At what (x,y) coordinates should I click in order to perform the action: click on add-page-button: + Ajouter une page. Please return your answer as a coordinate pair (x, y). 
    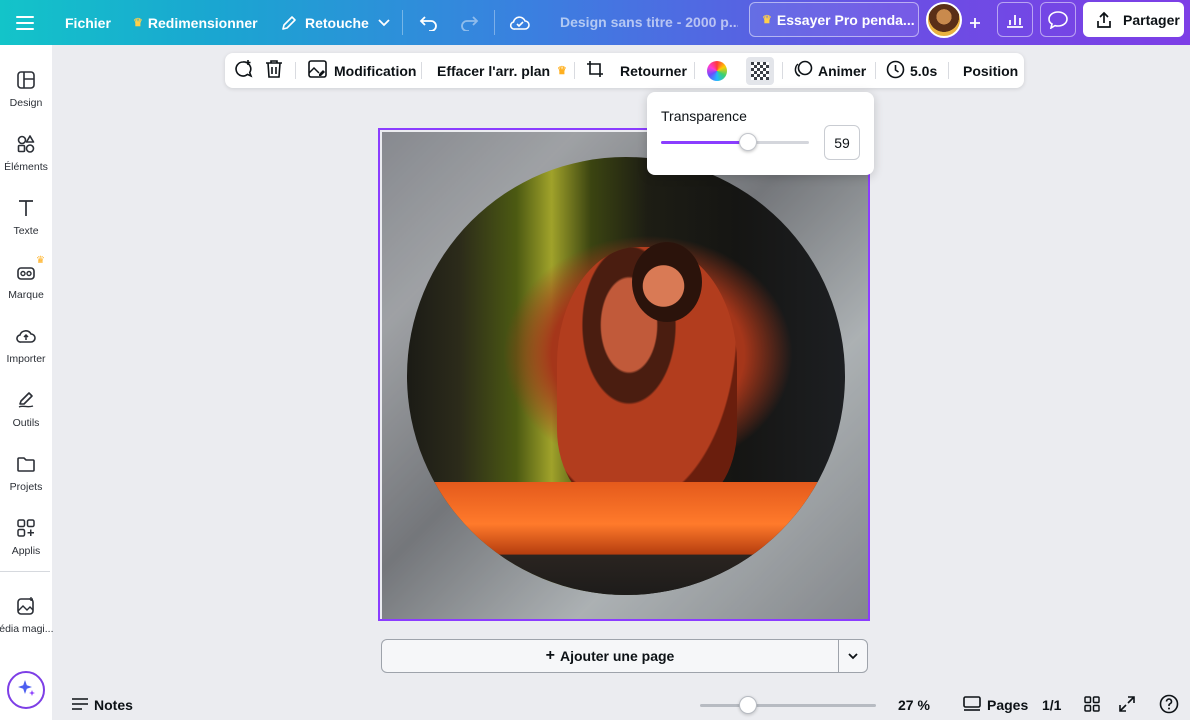
    Looking at the image, I should click on (610, 656).